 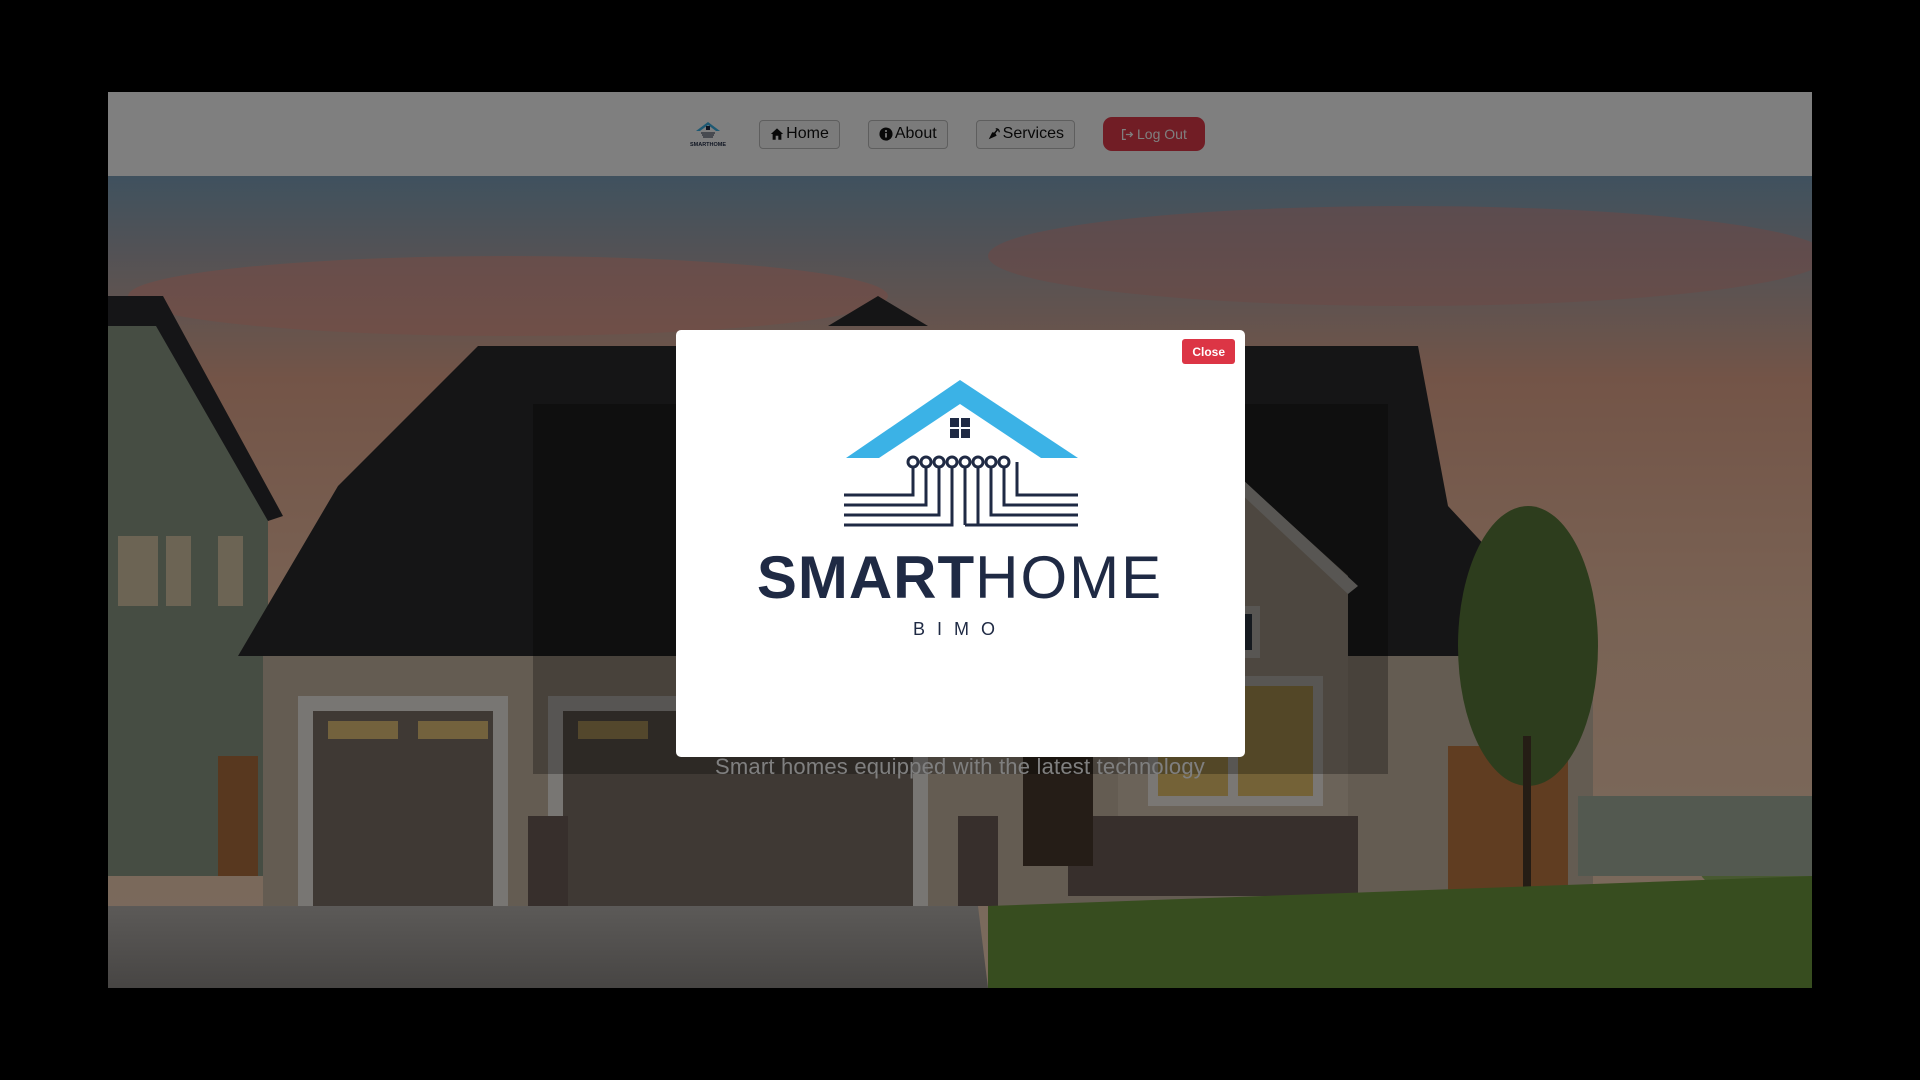 I want to click on svg-text: SMARTHOME, so click(x=960, y=577).